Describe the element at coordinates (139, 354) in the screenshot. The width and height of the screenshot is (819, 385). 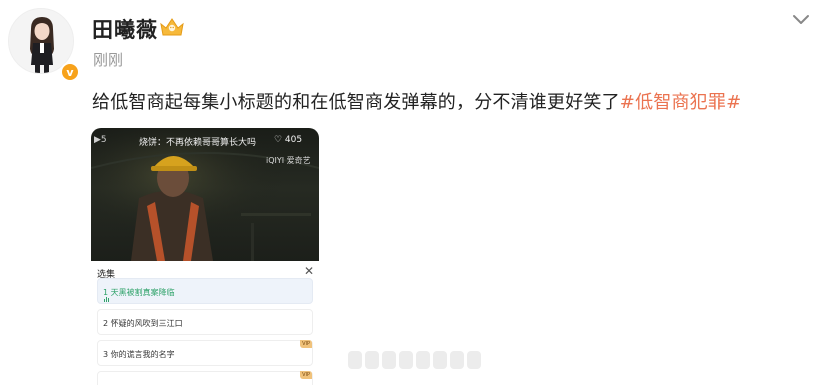
I see `episode-label: 3 你的谎言我的名字` at that location.